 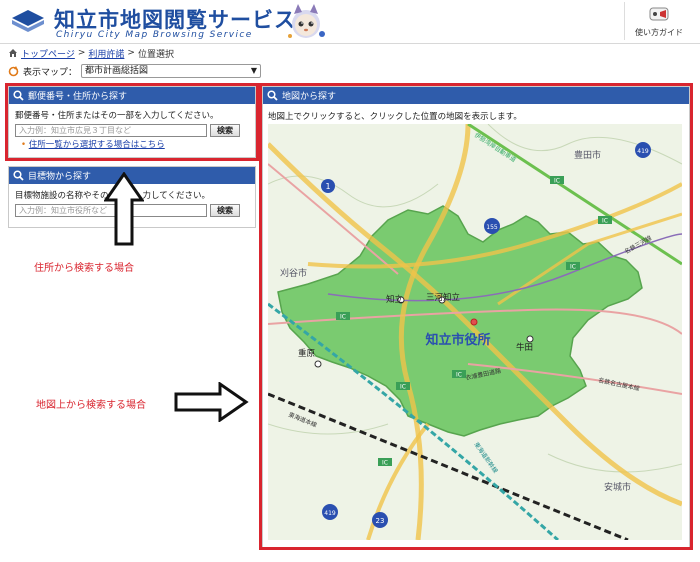 What do you see at coordinates (457, 340) in the screenshot?
I see `city-hall-label: 知立市役所` at bounding box center [457, 340].